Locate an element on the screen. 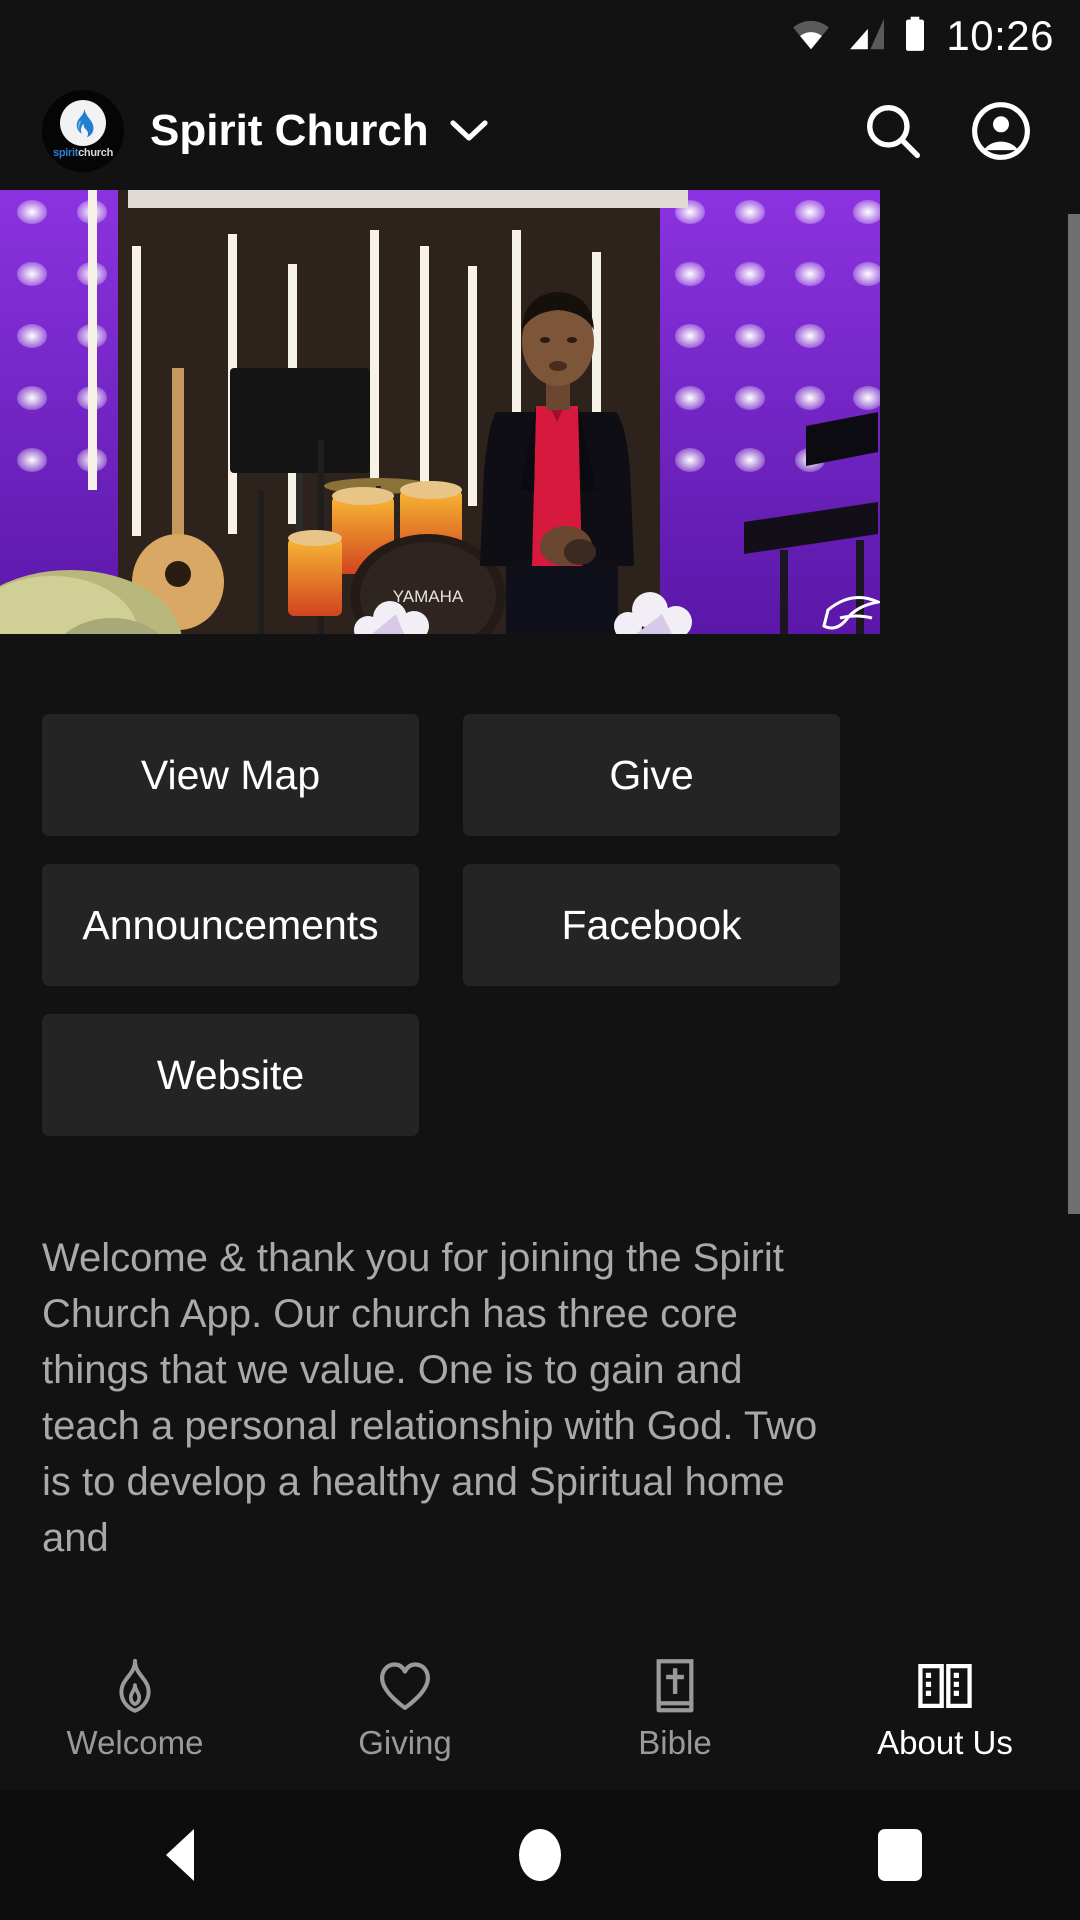 The height and width of the screenshot is (1920, 1080). website-button: Website is located at coordinates (230, 1075).